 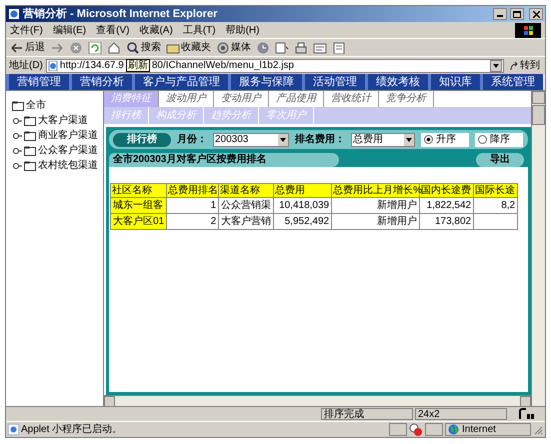 I want to click on radio-option: 降序, so click(x=499, y=139).